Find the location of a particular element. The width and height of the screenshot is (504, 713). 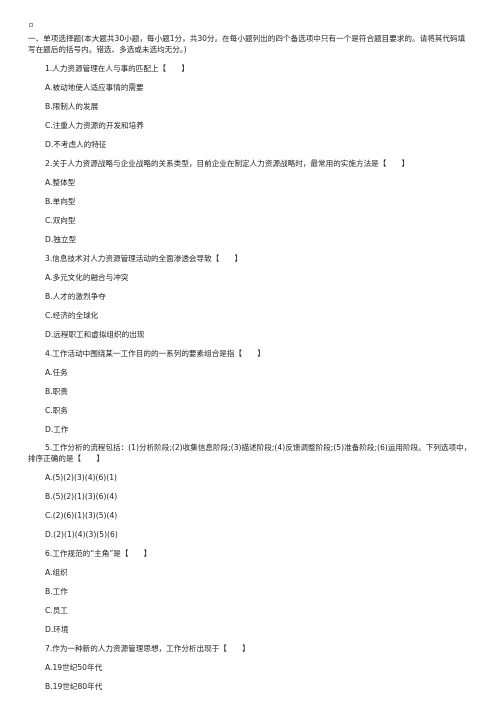

option-a: A.19世纪50年代 is located at coordinates (74, 667).